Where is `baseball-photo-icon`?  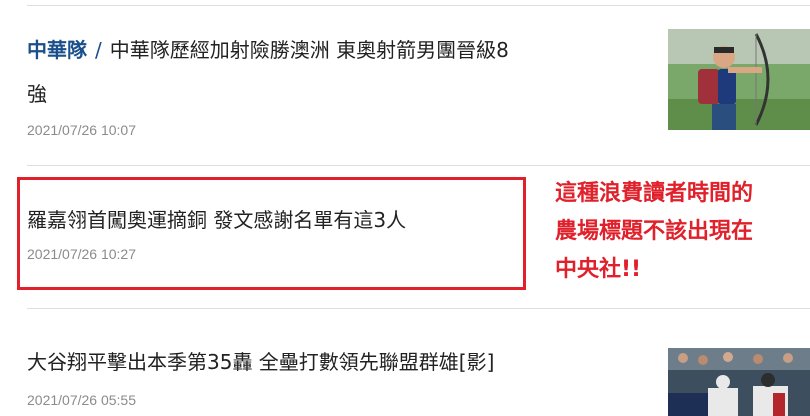
baseball-photo-icon is located at coordinates (739, 382).